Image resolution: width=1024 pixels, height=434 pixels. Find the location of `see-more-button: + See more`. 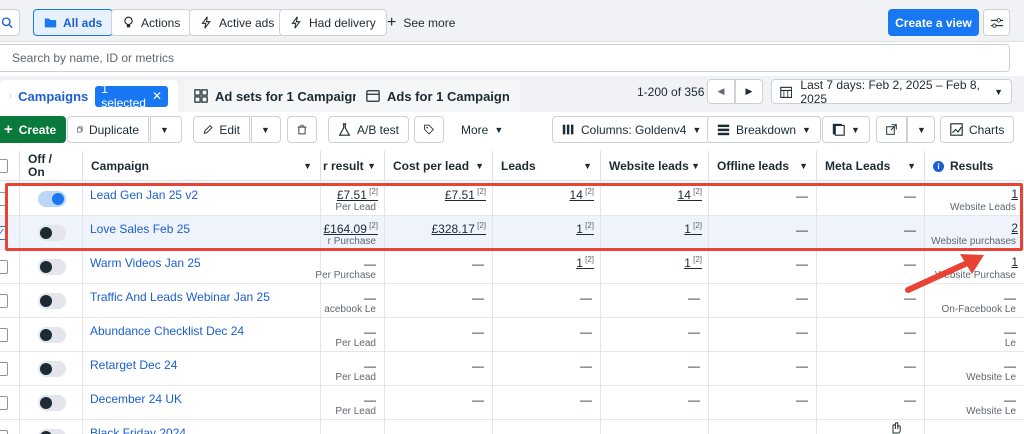

see-more-button: + See more is located at coordinates (421, 22).